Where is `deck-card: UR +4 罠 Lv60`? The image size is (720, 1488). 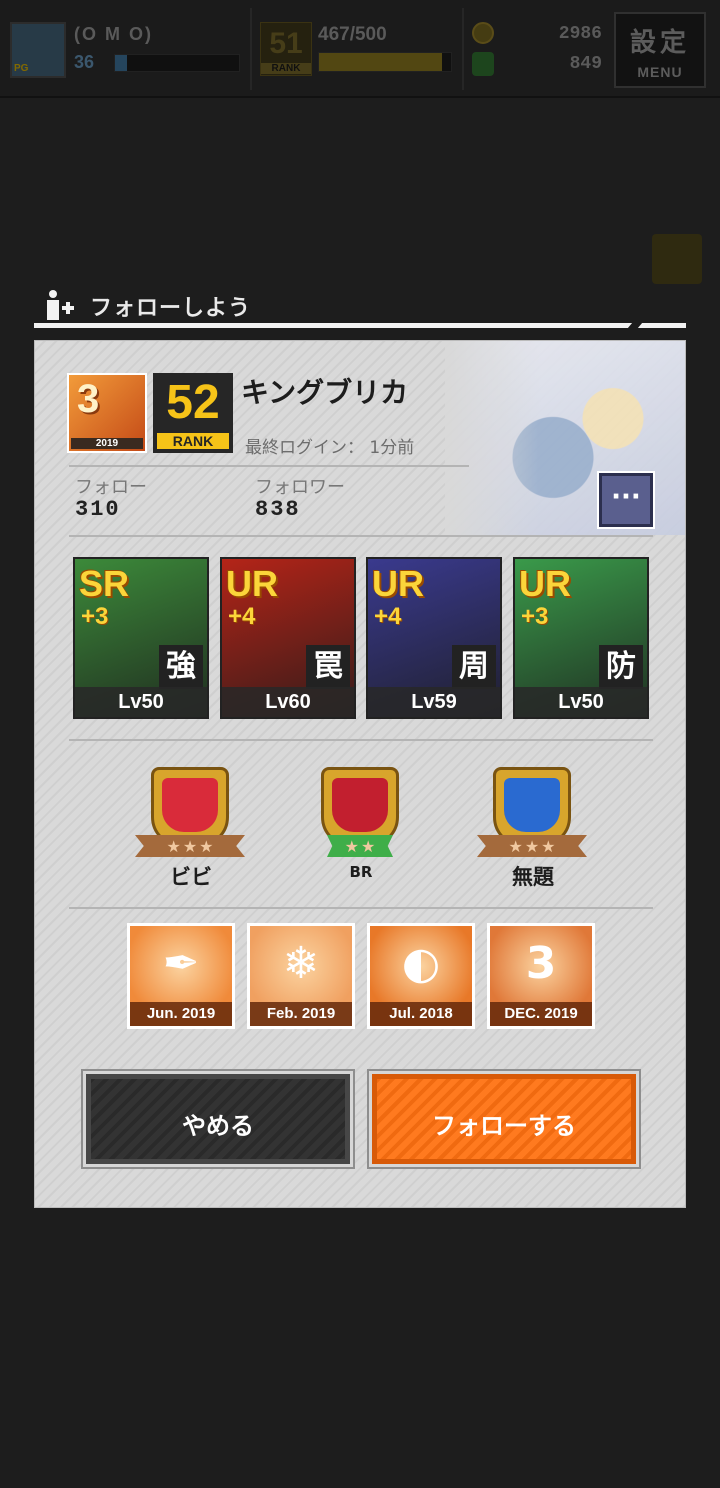
deck-card: UR +4 罠 Lv60 is located at coordinates (288, 638).